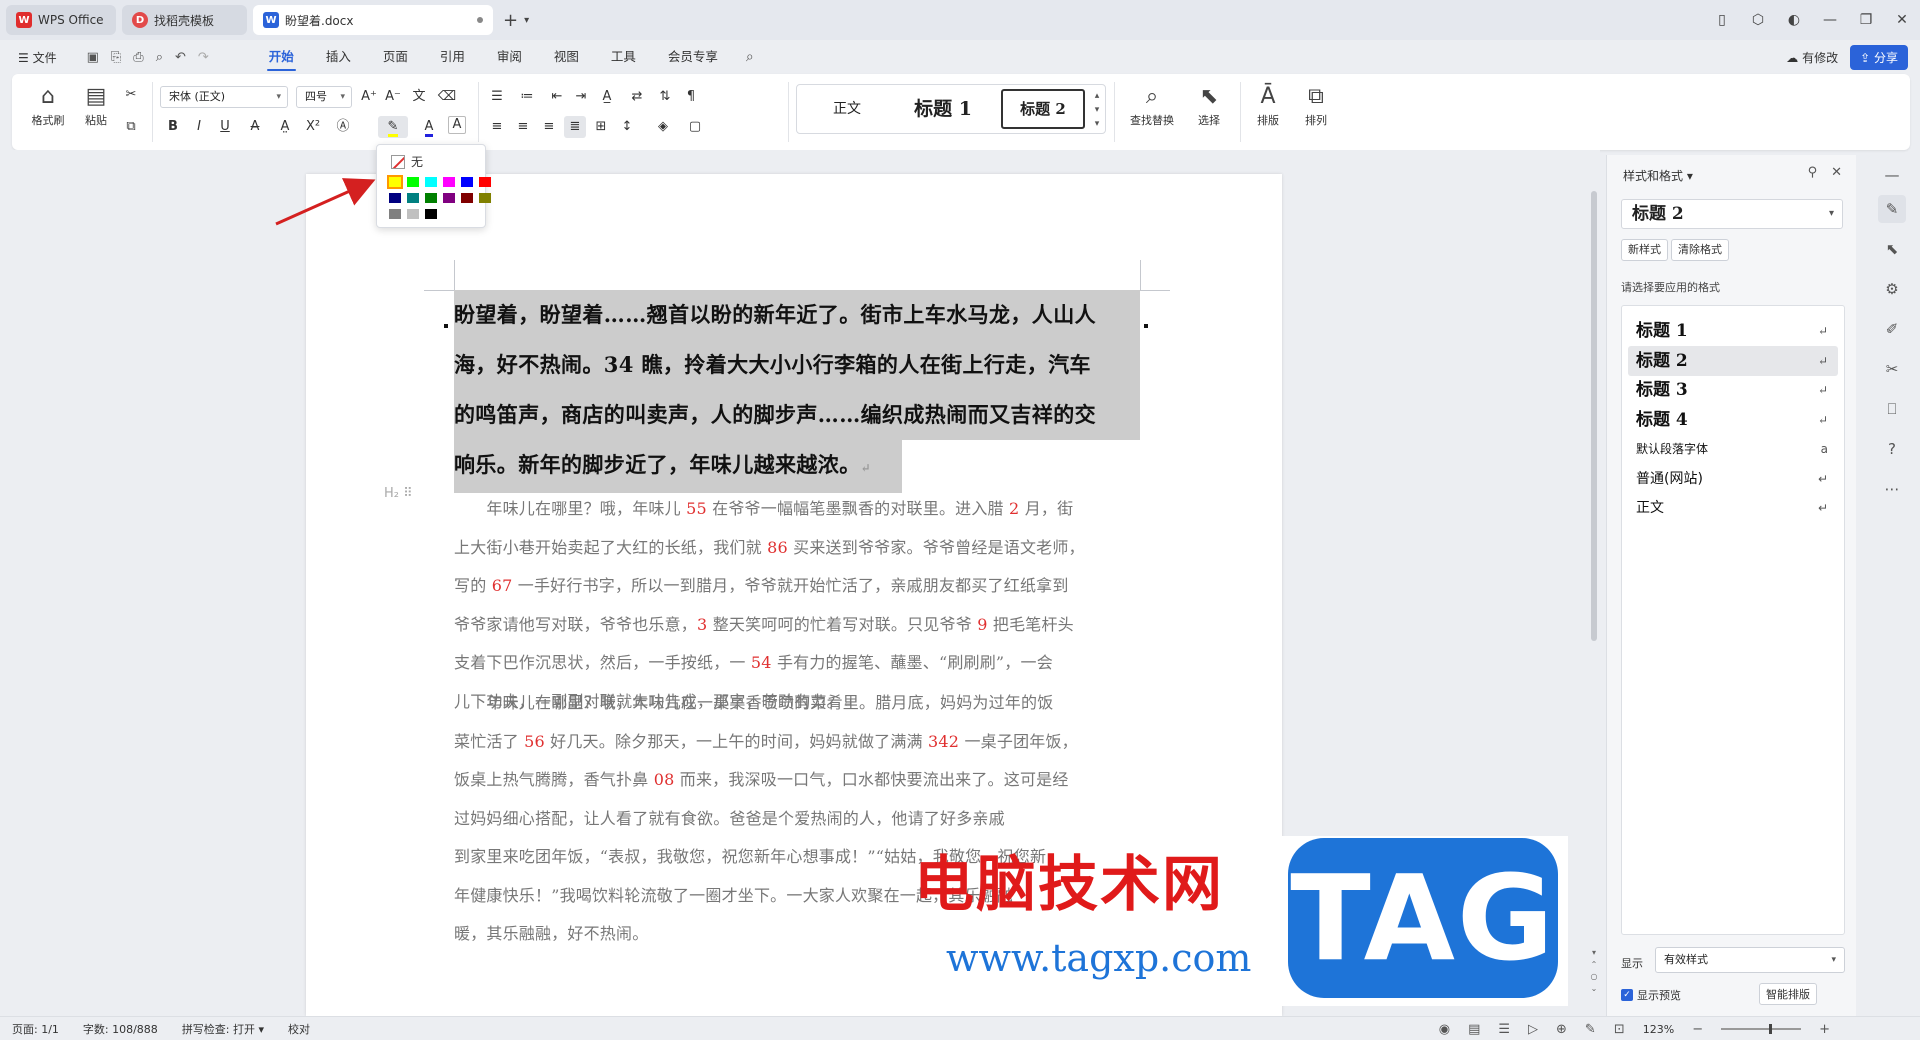 The height and width of the screenshot is (1040, 1920). I want to click on share-button: ⇪ 分享, so click(1879, 57).